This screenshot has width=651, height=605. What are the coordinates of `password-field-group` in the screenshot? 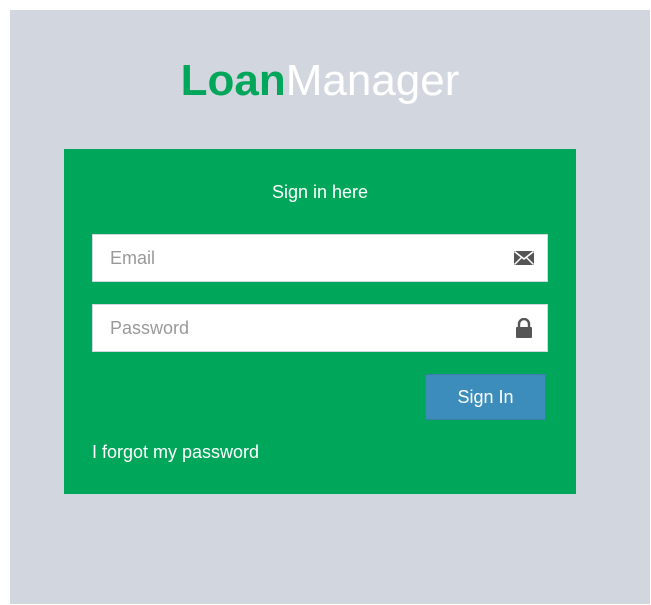 It's located at (320, 328).